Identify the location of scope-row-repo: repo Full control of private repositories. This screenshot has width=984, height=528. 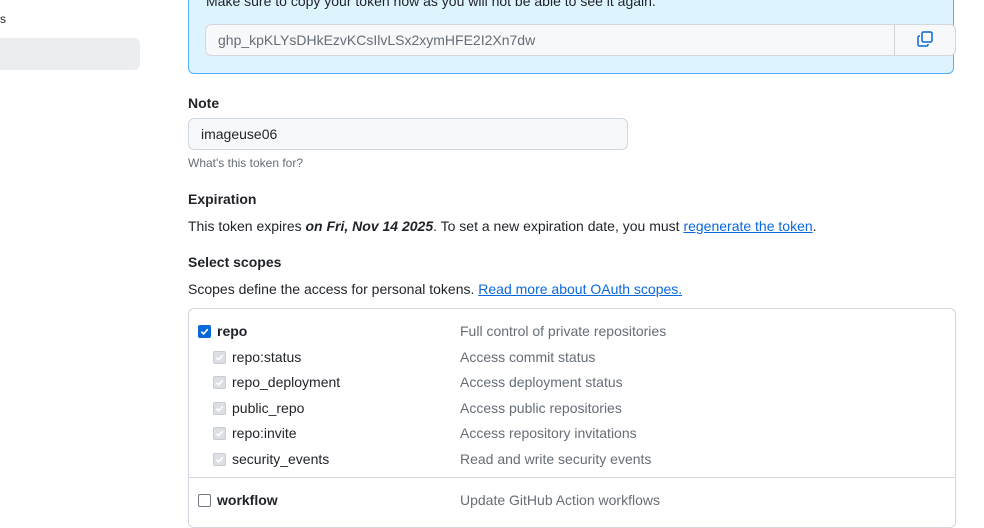
(572, 333).